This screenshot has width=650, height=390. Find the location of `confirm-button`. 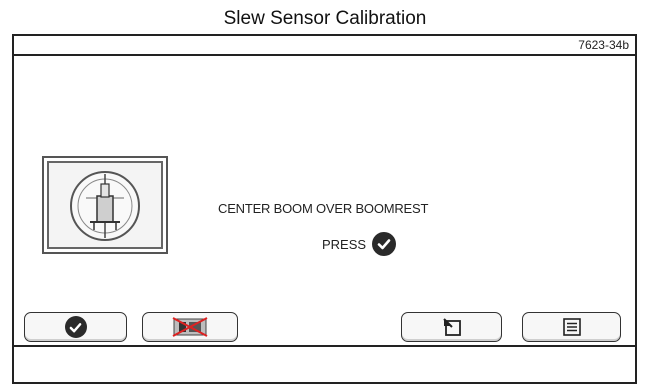

confirm-button is located at coordinates (75, 327).